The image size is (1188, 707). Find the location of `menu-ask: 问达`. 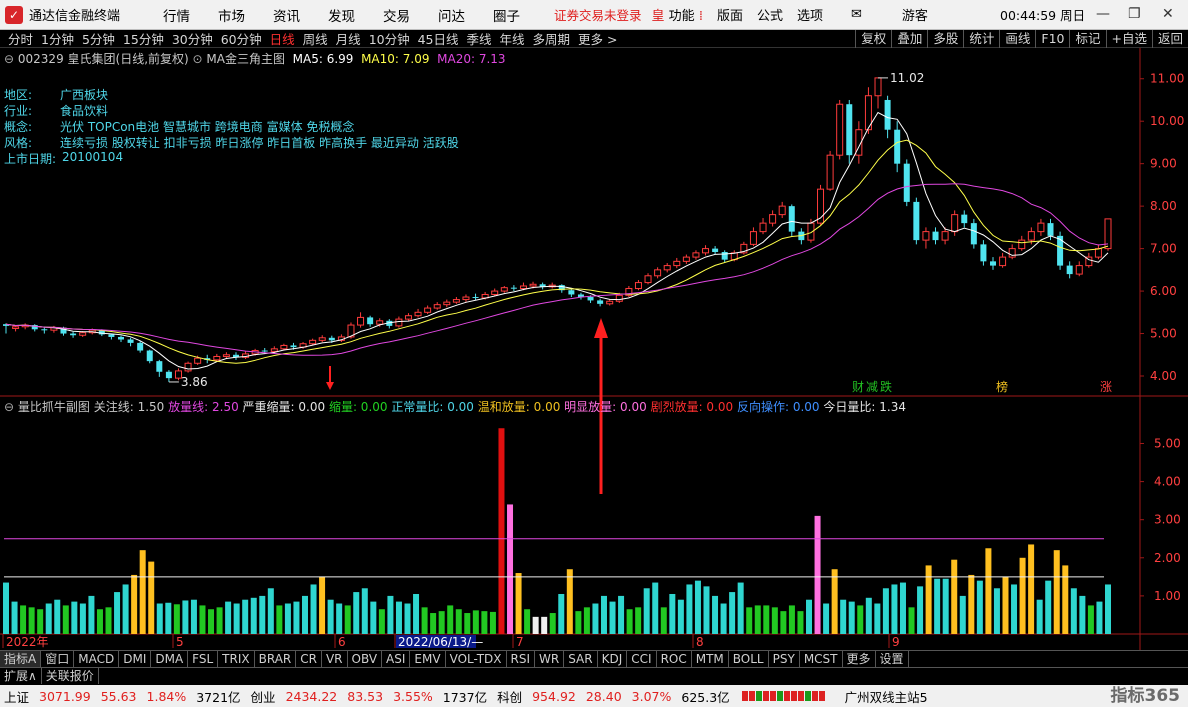

menu-ask: 问达 is located at coordinates (451, 15).